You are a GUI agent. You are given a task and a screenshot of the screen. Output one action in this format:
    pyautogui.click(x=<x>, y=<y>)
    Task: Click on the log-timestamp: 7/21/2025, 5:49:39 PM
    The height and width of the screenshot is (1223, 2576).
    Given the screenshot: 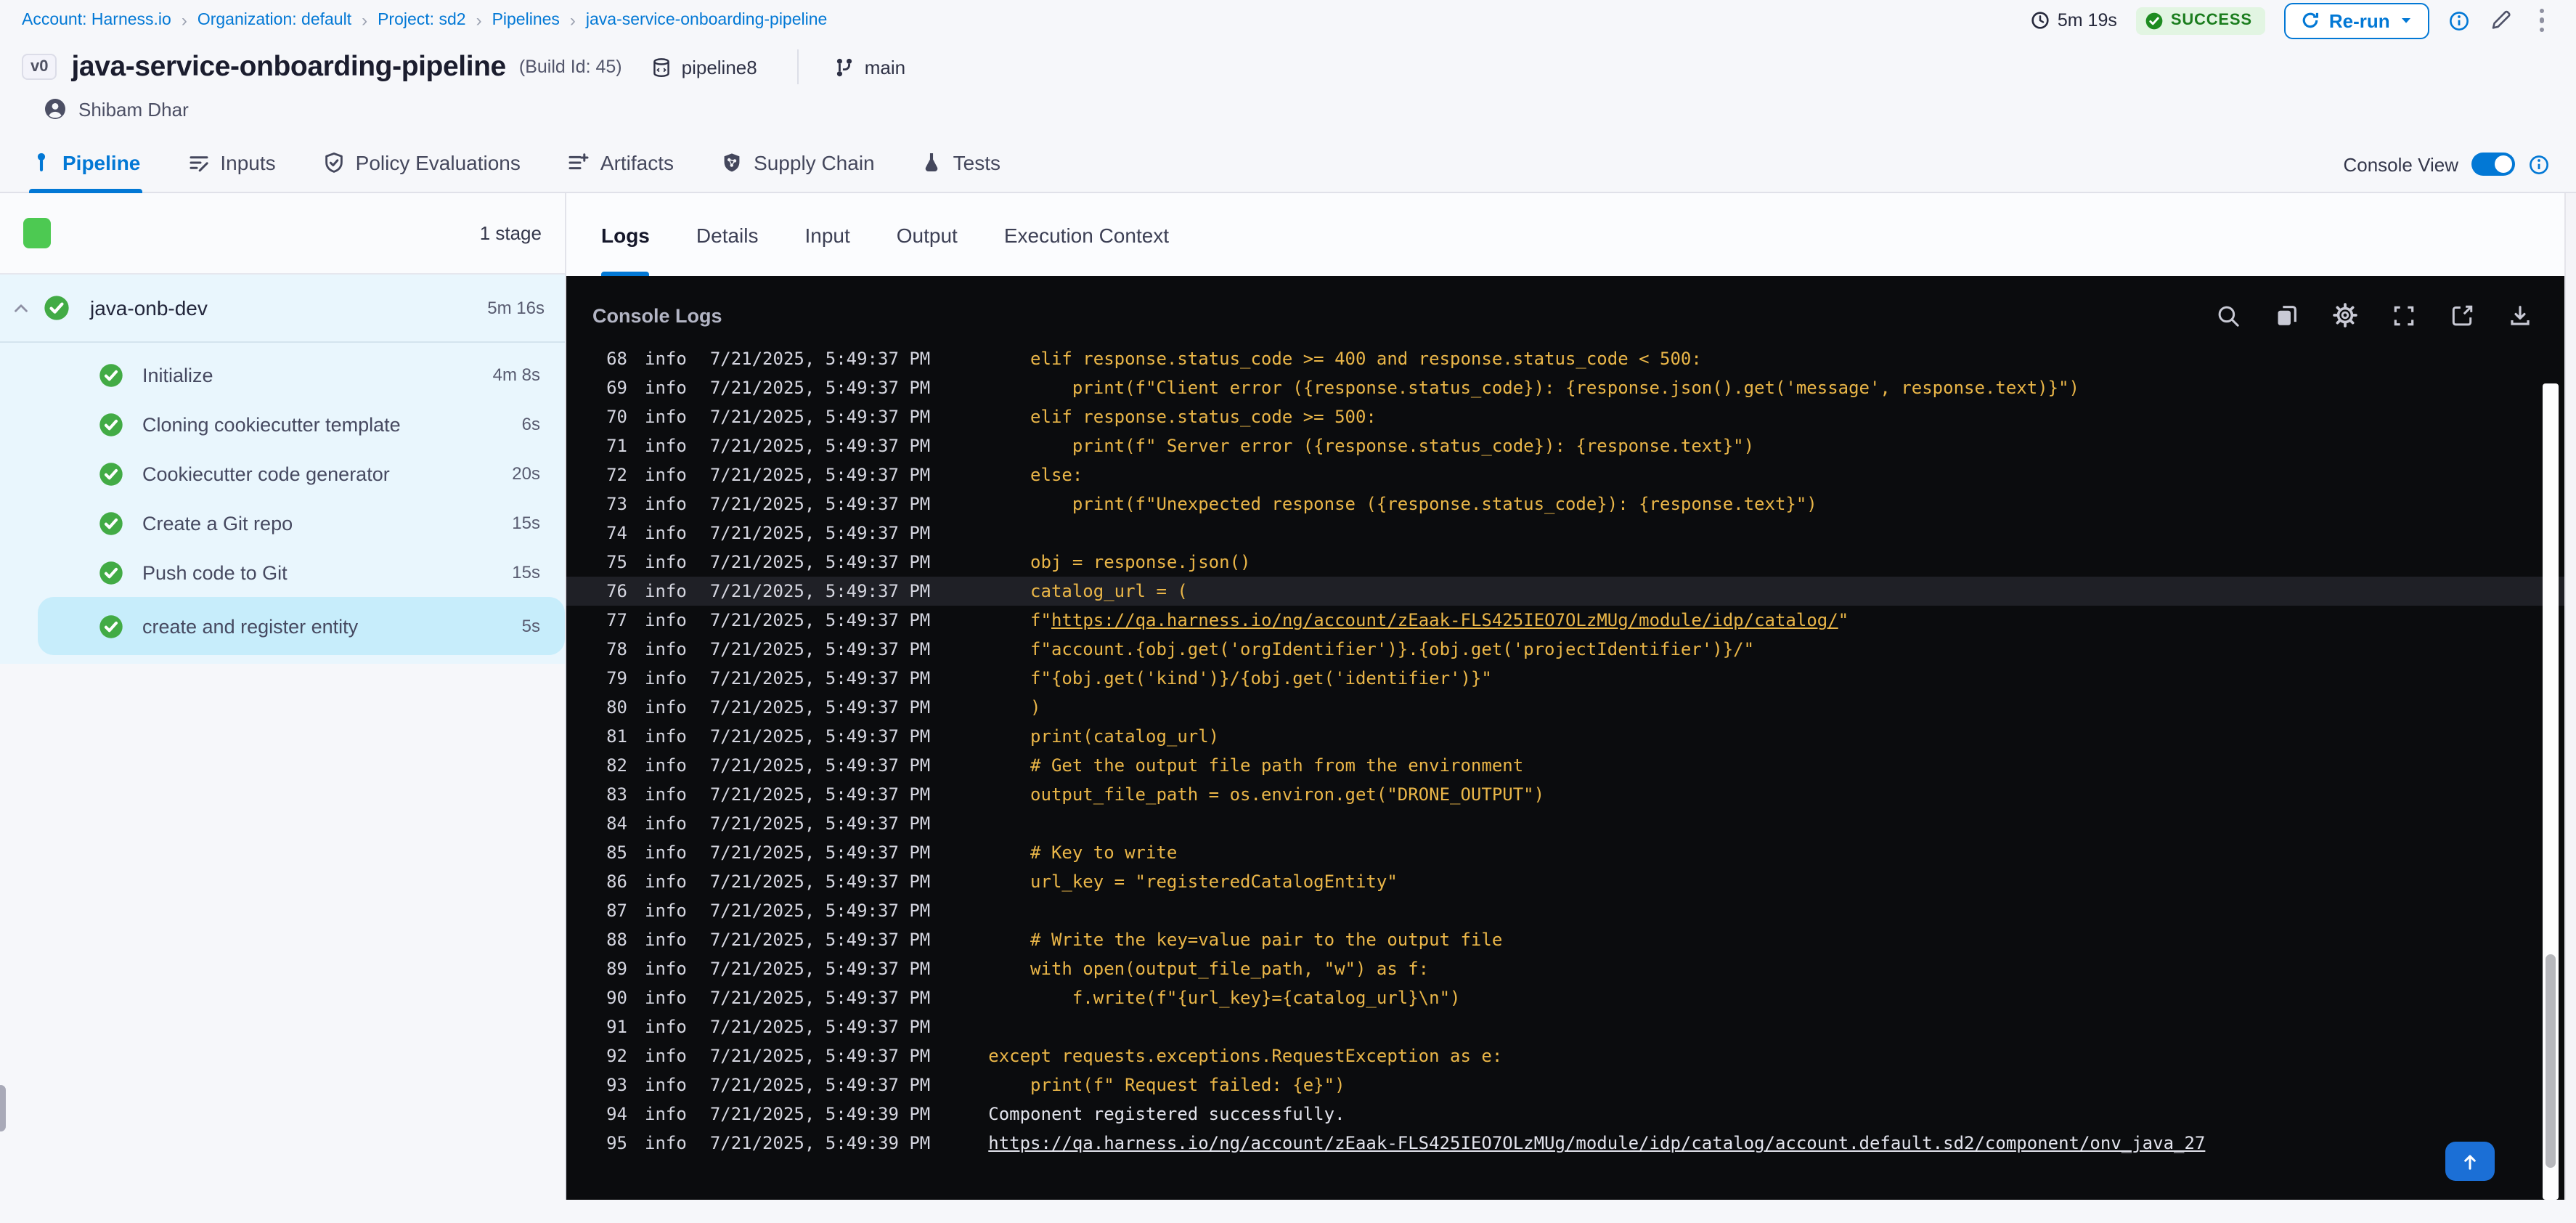 What is the action you would take?
    pyautogui.click(x=820, y=1143)
    